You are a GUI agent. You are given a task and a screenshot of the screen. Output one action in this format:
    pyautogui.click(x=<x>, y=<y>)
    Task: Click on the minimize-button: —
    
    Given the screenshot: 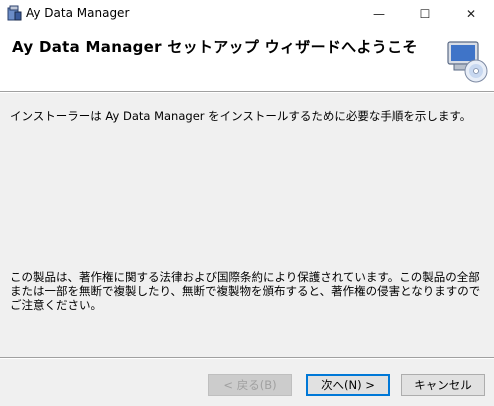 What is the action you would take?
    pyautogui.click(x=379, y=14)
    